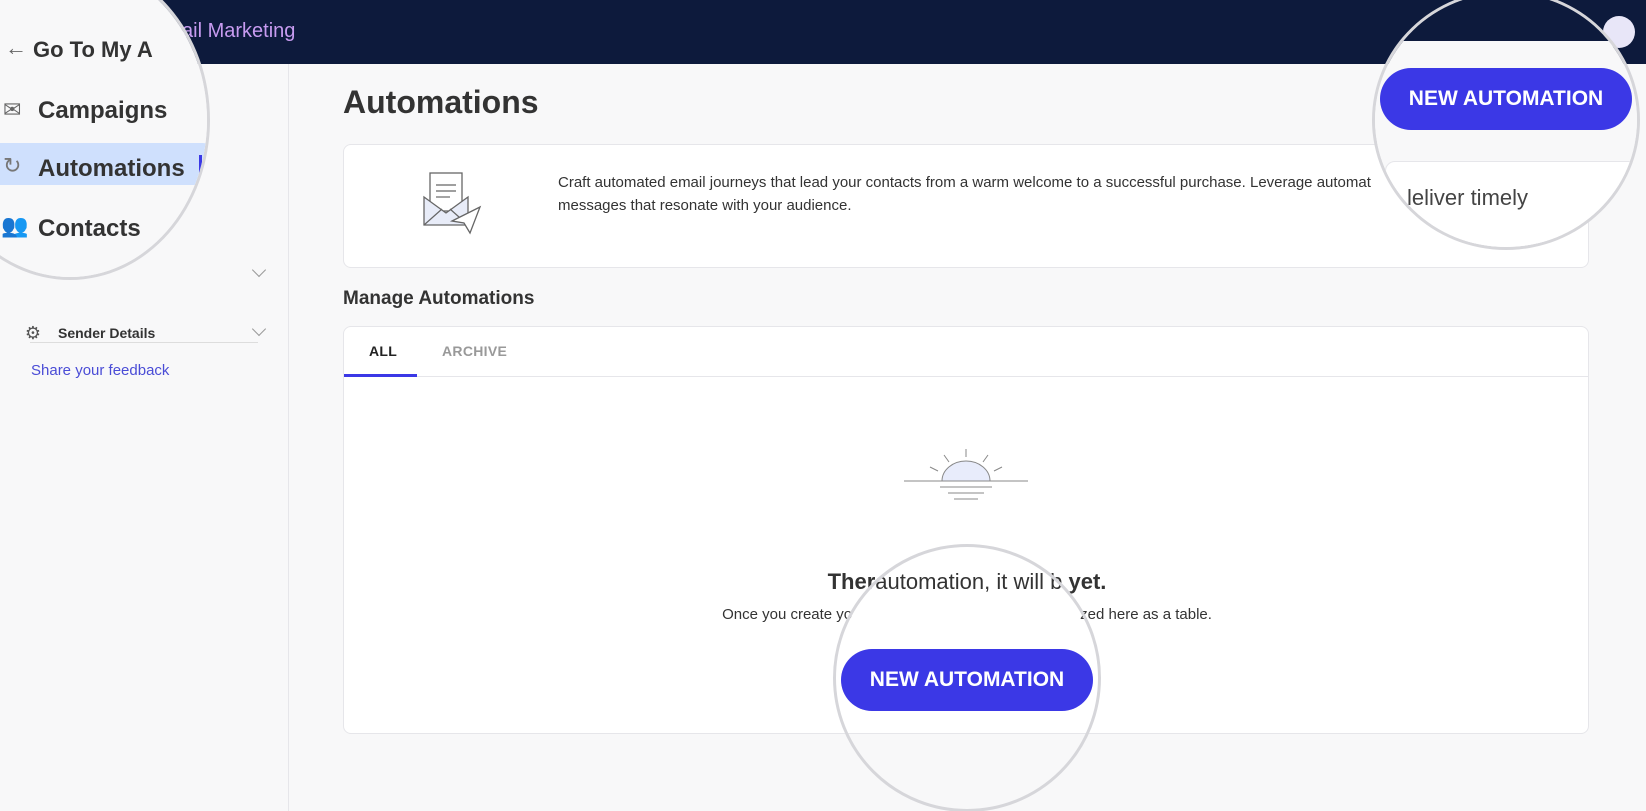  I want to click on empty-title-left: Ther, so click(851, 581).